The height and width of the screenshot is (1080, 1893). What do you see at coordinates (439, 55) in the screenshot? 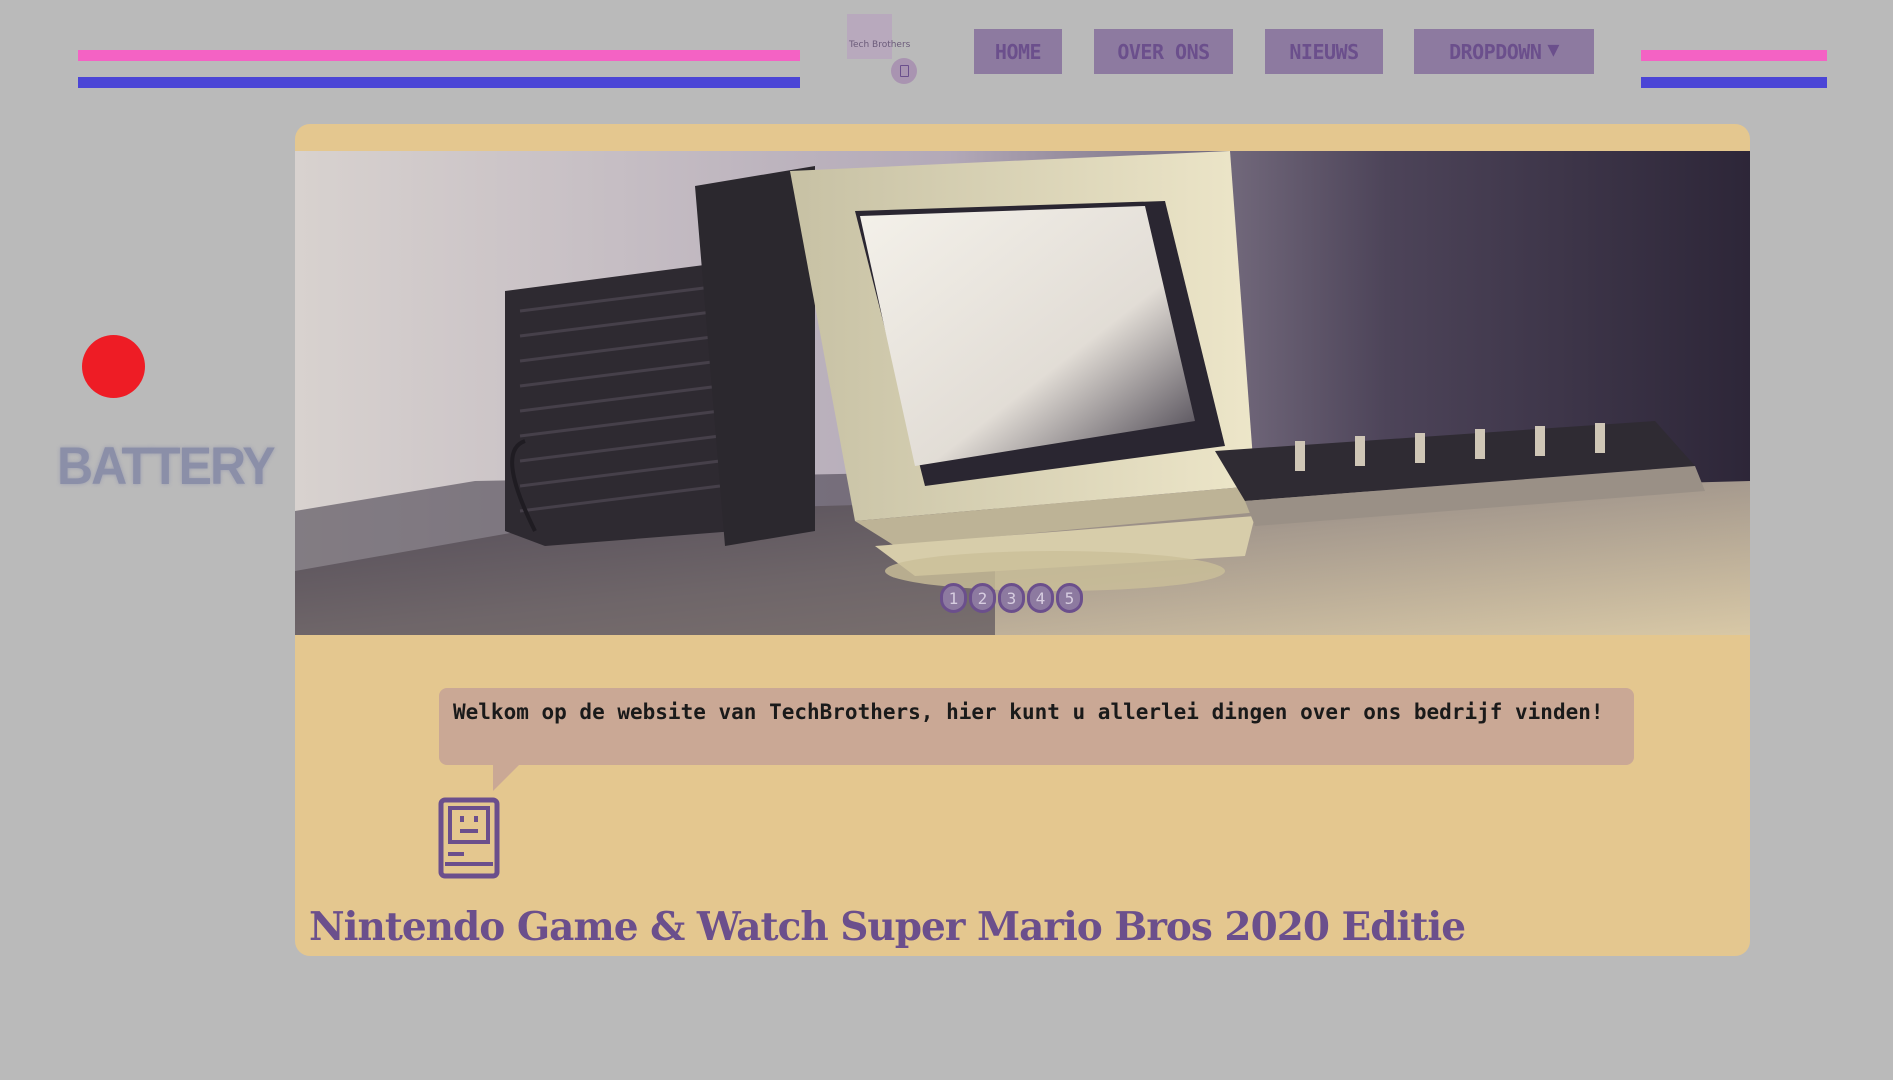
I see `header-stripe-pink-left` at bounding box center [439, 55].